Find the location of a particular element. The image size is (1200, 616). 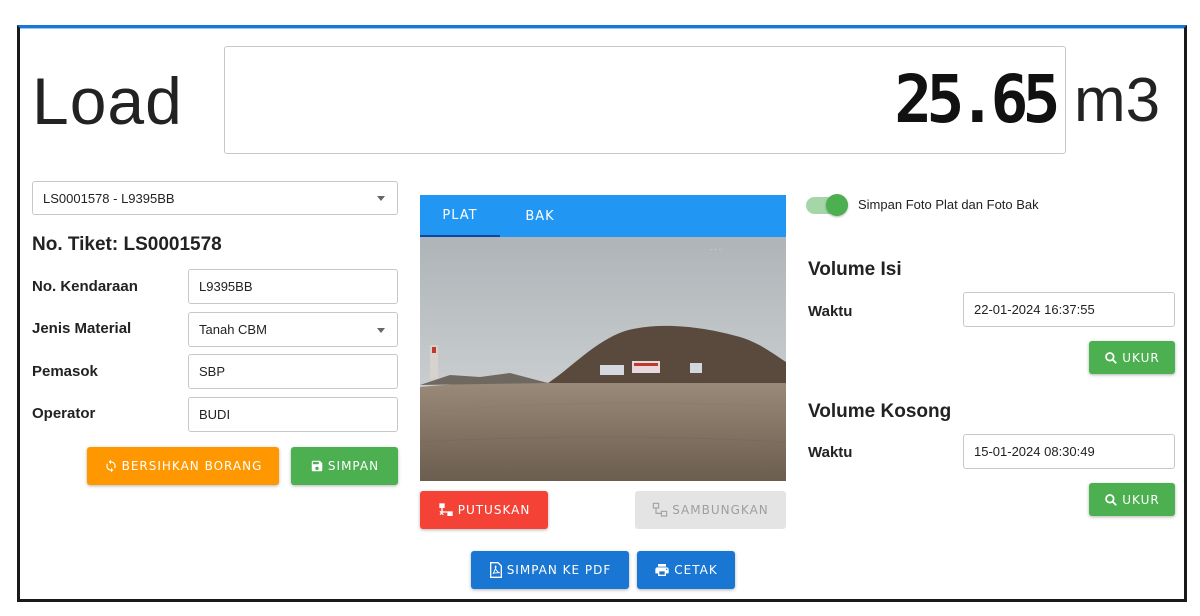

tab-bak: BAK is located at coordinates (540, 216).